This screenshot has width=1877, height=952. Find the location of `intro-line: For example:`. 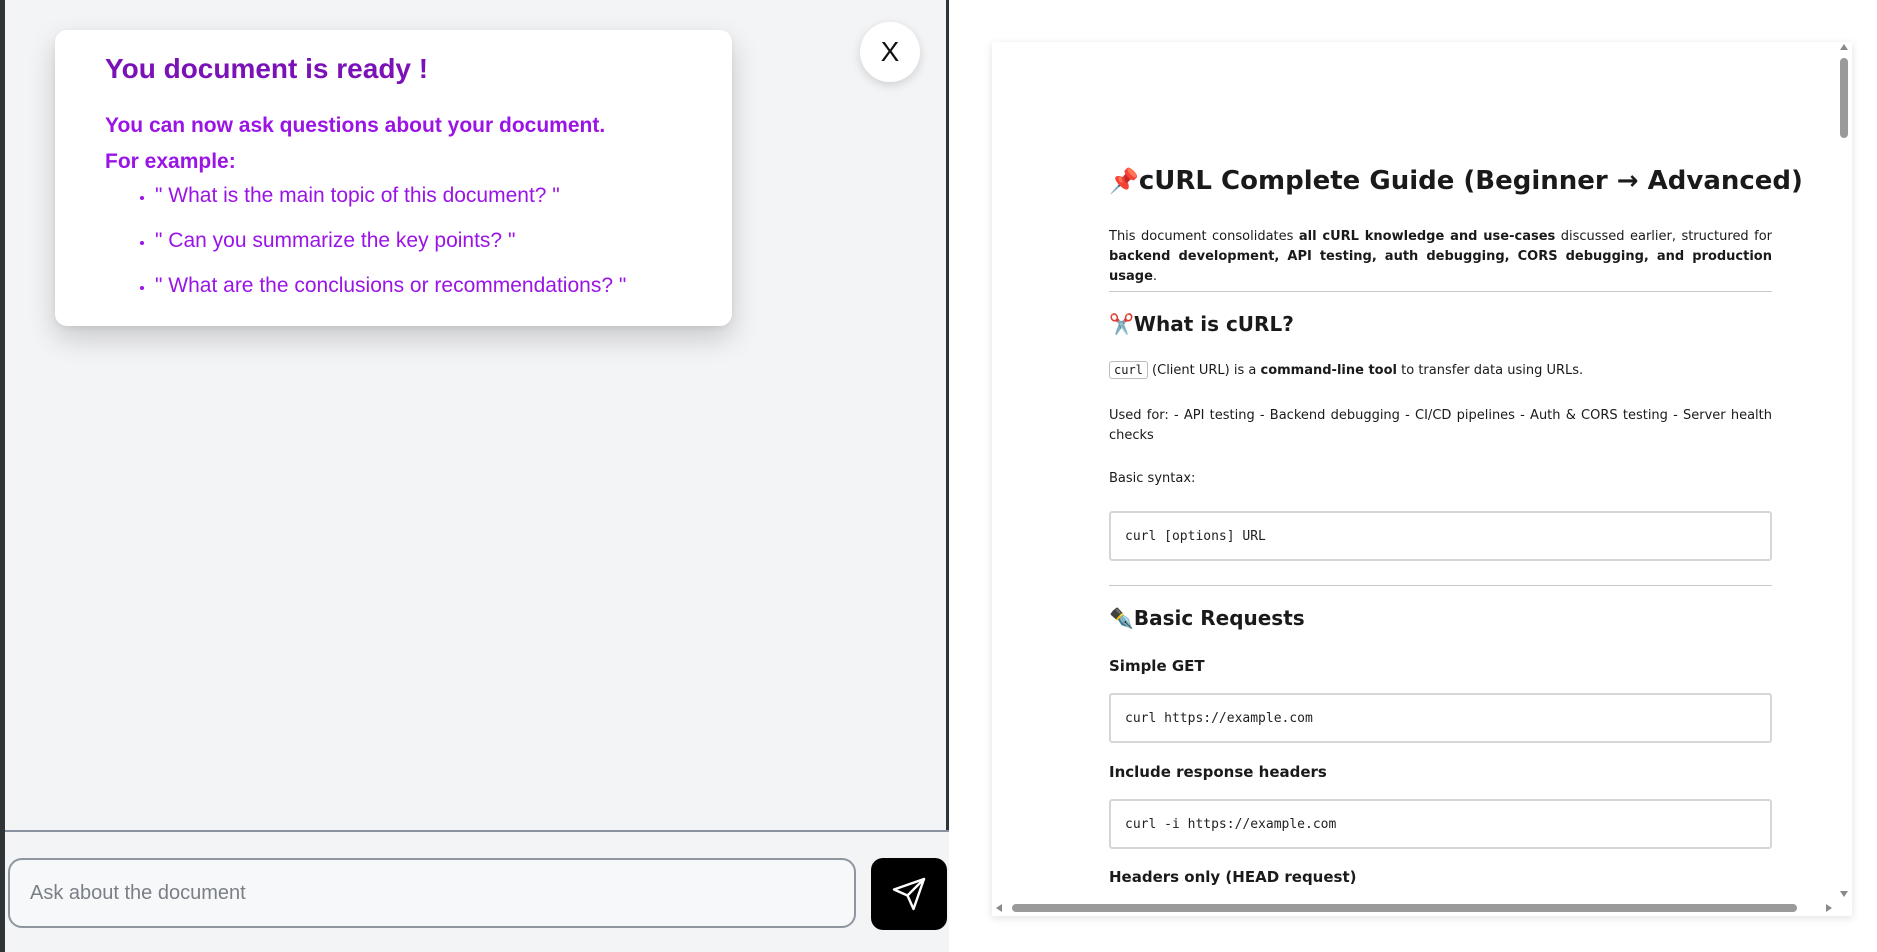

intro-line: For example: is located at coordinates (170, 161).